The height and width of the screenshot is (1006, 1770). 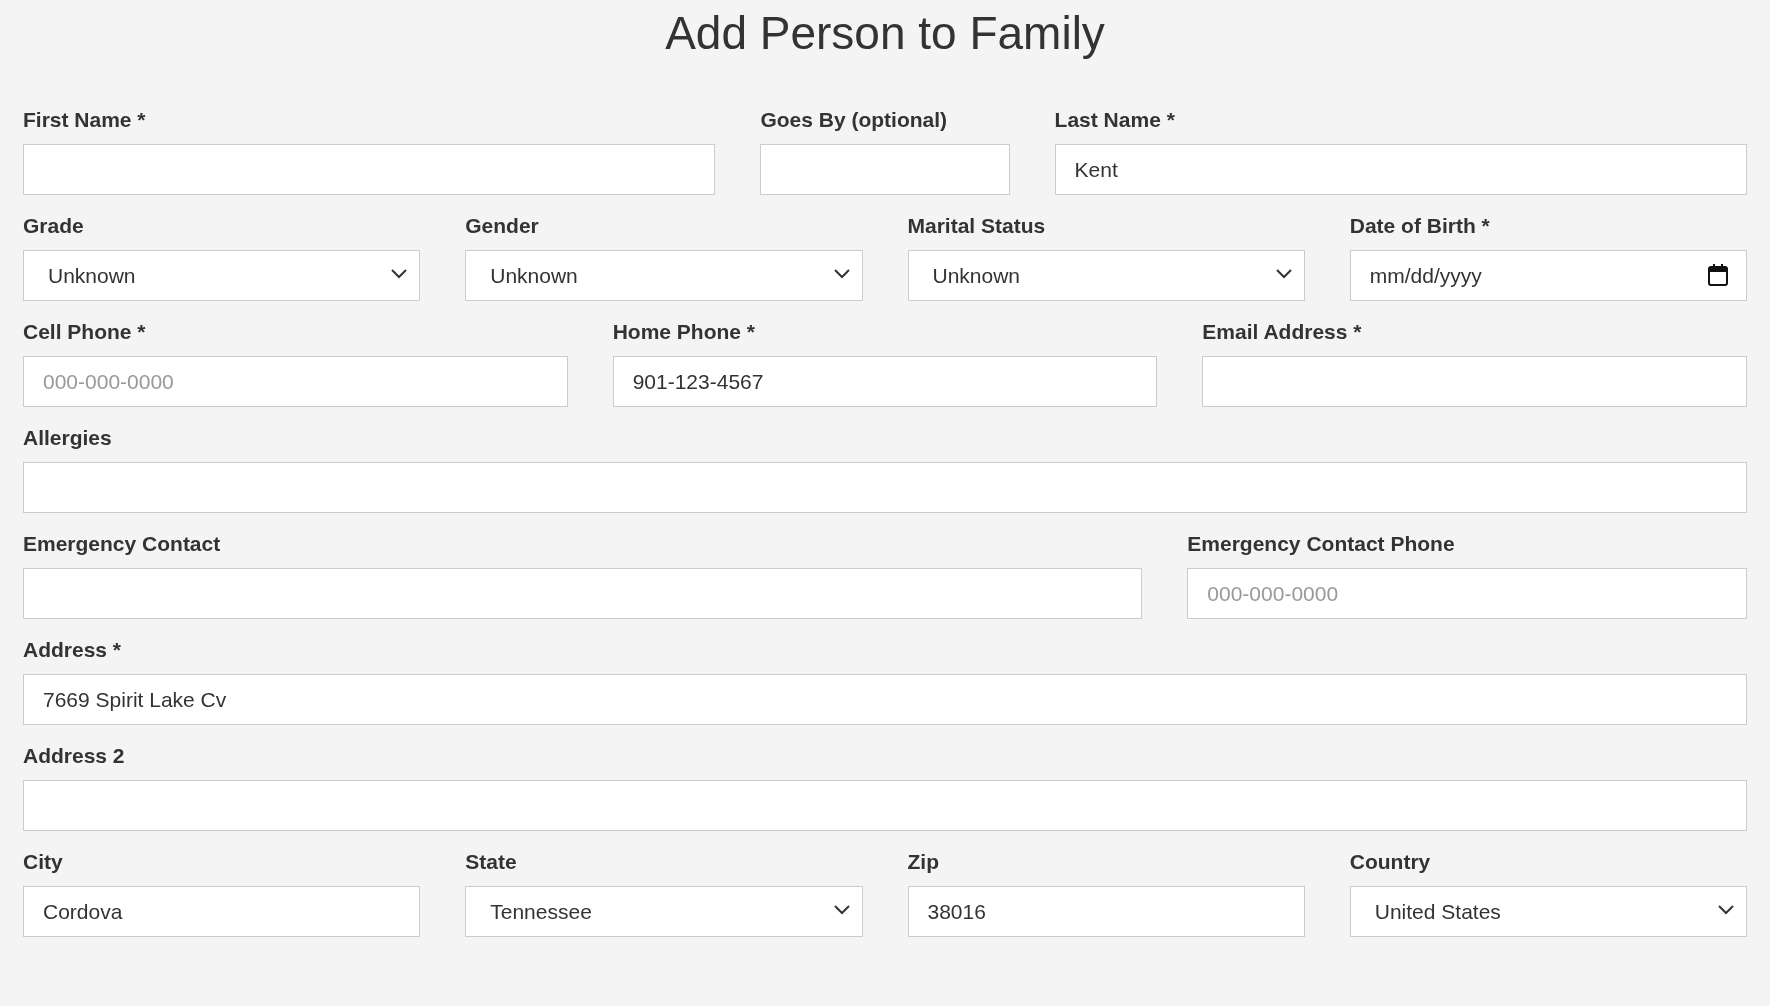 What do you see at coordinates (491, 862) in the screenshot?
I see `field-label: State` at bounding box center [491, 862].